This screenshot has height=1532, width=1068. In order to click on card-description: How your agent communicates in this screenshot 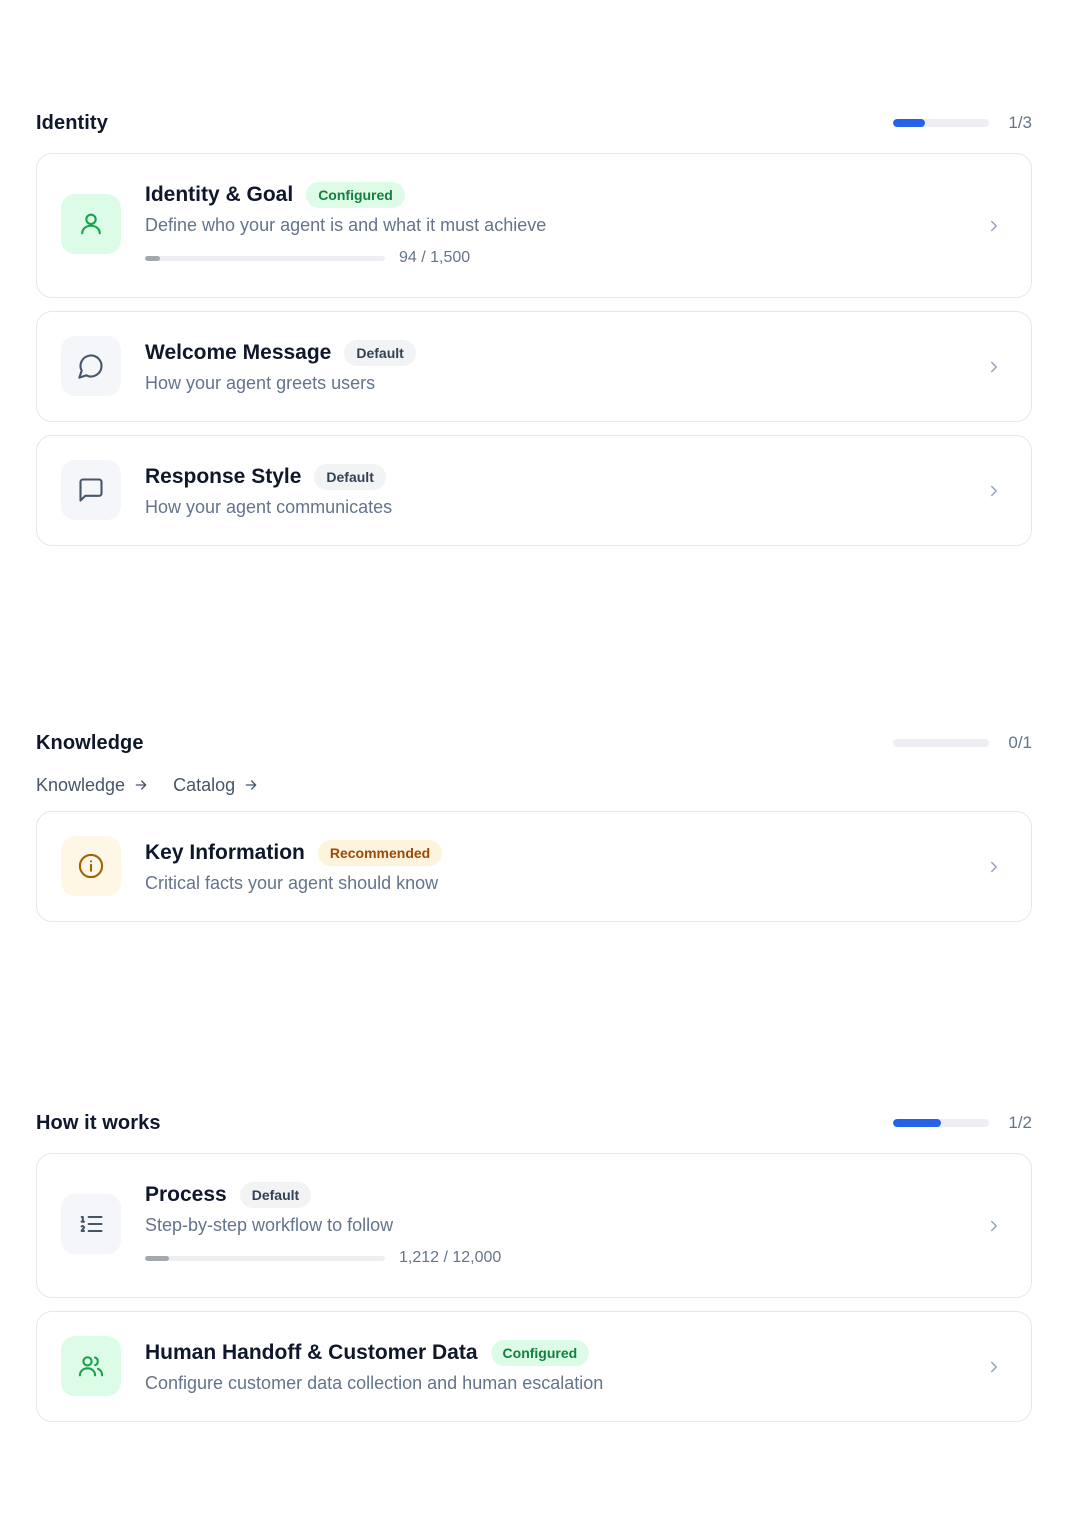, I will do `click(269, 507)`.